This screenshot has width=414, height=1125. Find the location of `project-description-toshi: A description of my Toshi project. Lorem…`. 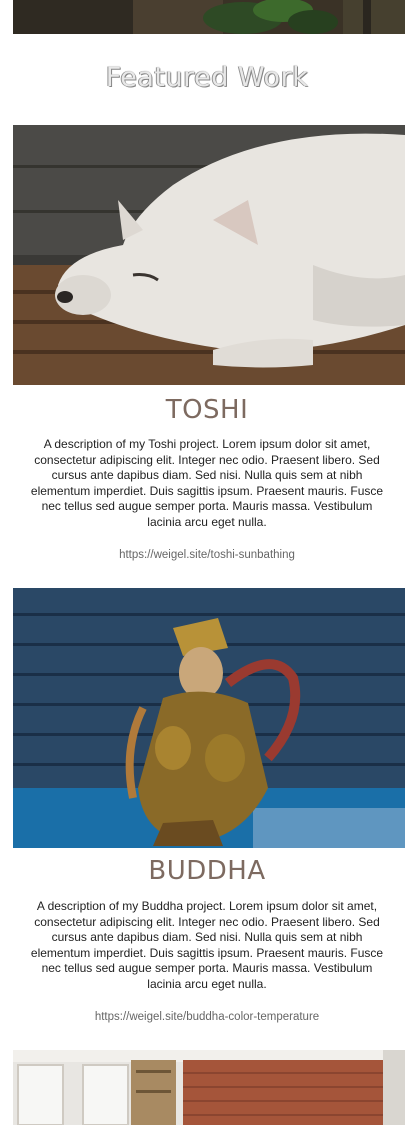

project-description-toshi: A description of my Toshi project. Lorem… is located at coordinates (207, 483).